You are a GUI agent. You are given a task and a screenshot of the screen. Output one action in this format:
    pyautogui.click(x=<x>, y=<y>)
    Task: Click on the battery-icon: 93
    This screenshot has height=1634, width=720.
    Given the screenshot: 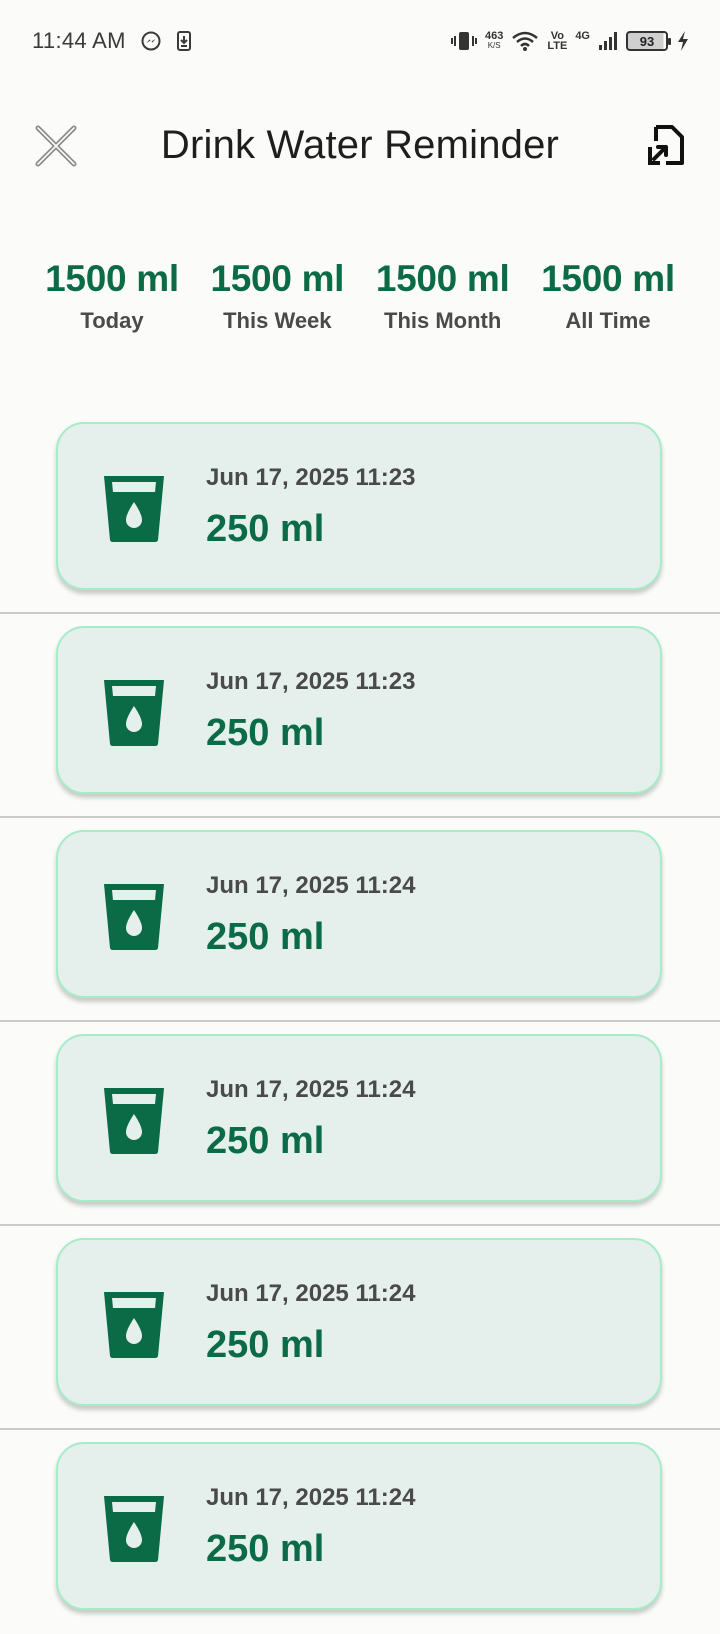 What is the action you would take?
    pyautogui.click(x=648, y=41)
    